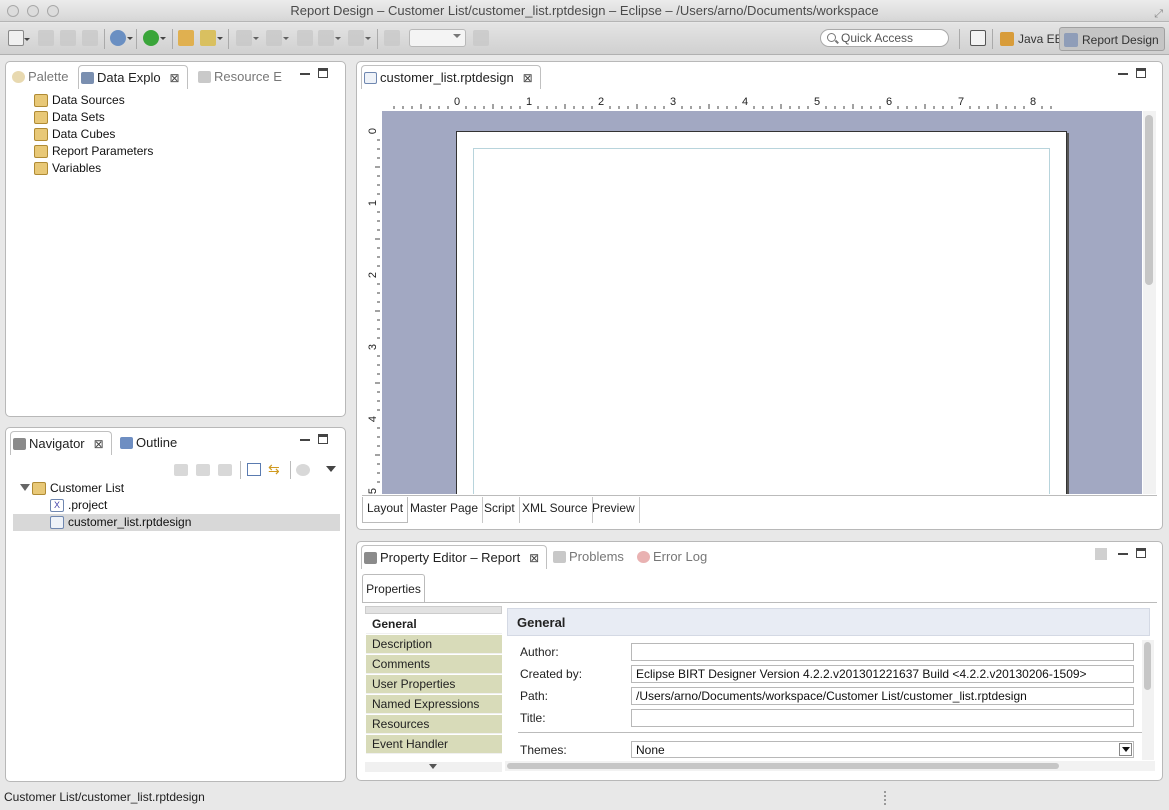 Image resolution: width=1169 pixels, height=810 pixels. What do you see at coordinates (275, 469) in the screenshot?
I see `link-with-editor-icon: ⇆` at bounding box center [275, 469].